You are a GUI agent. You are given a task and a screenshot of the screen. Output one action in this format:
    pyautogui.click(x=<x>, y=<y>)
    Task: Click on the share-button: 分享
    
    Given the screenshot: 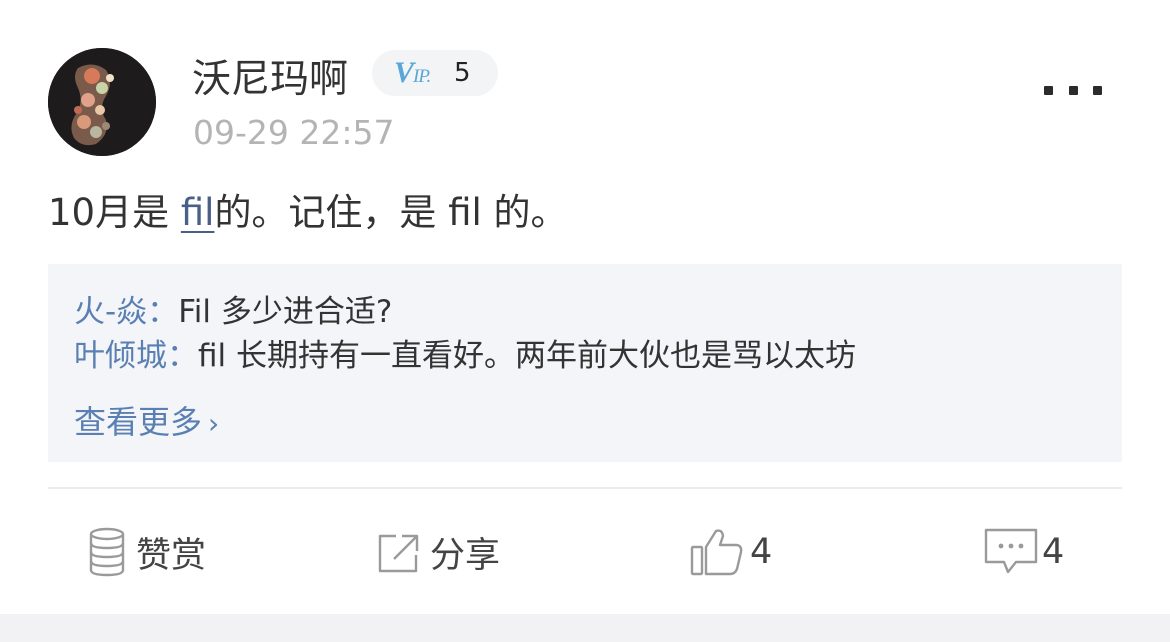 What is the action you would take?
    pyautogui.click(x=438, y=552)
    